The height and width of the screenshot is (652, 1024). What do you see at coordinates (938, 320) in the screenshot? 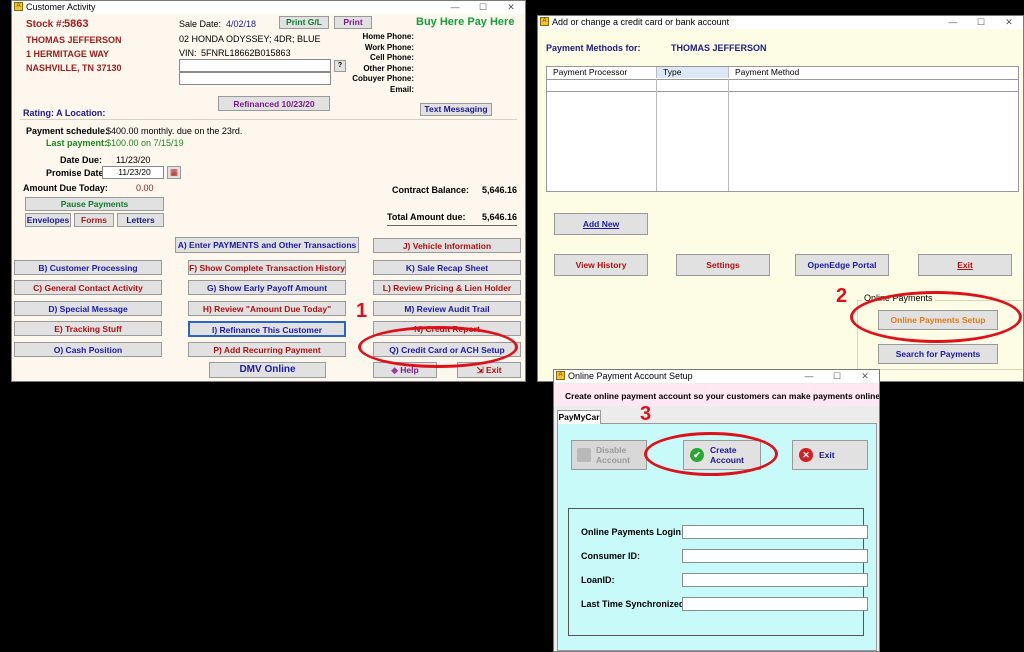
I see `online-payments-setup-button: Online Payments Setup` at bounding box center [938, 320].